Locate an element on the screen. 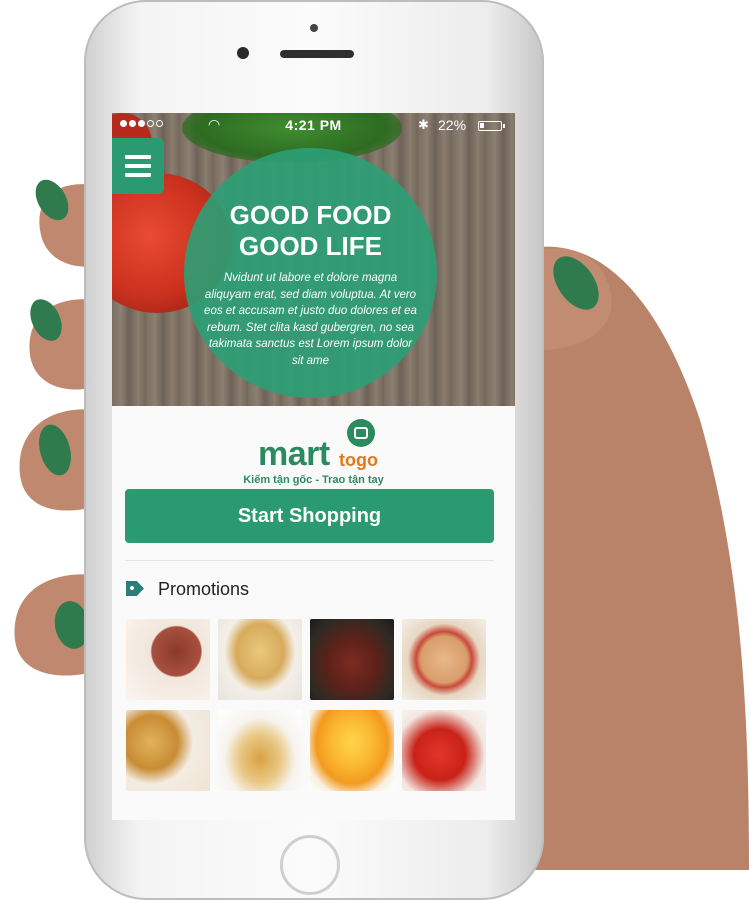  battery-icon is located at coordinates (491, 126).